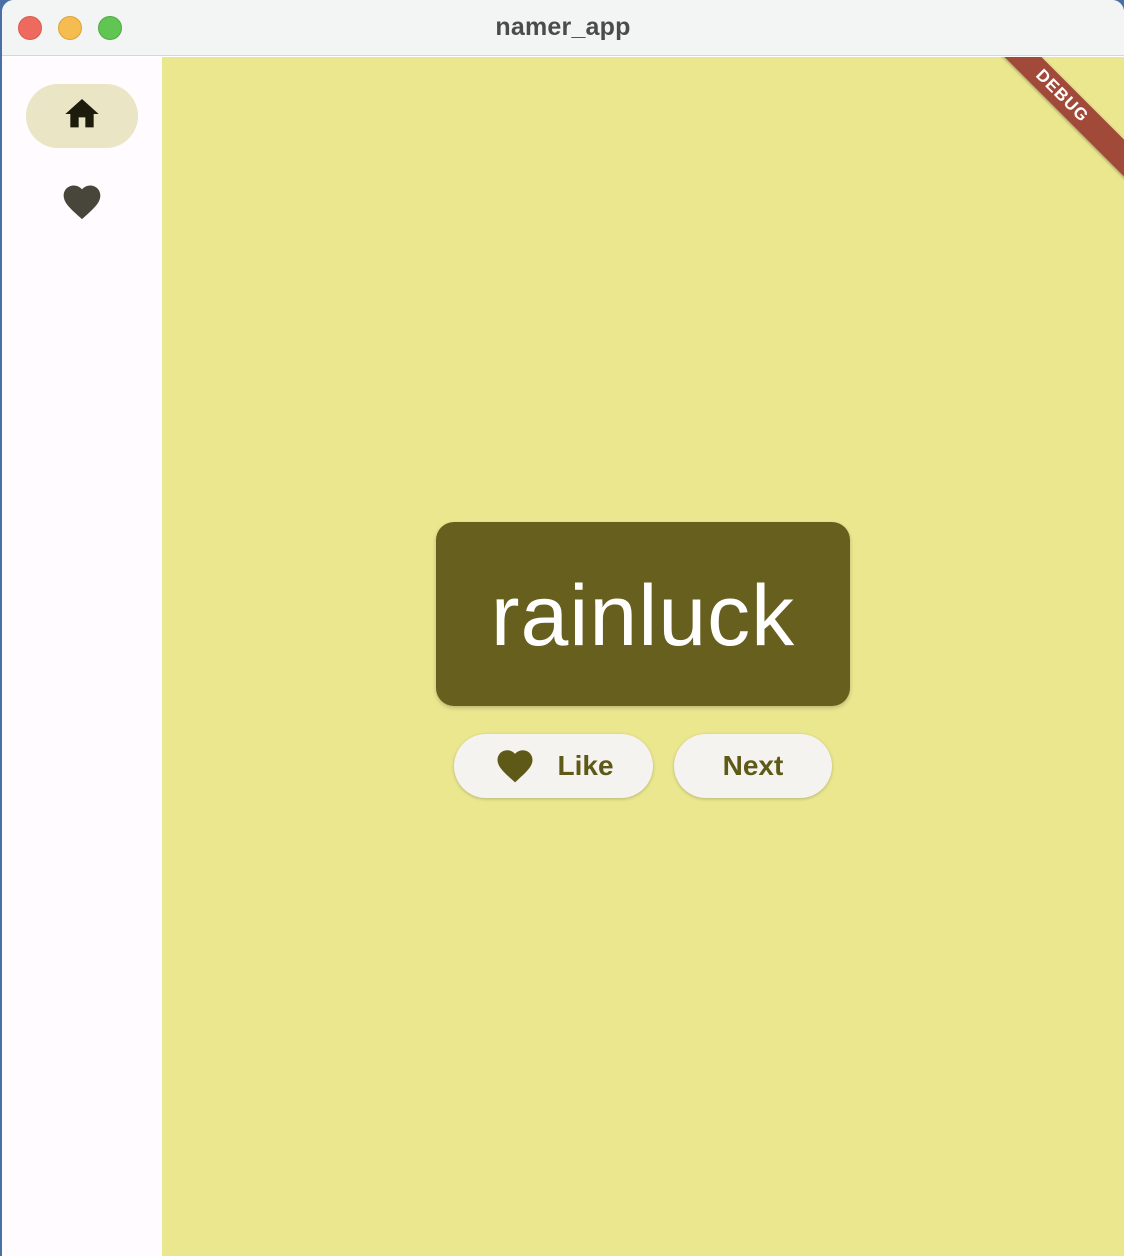 The image size is (1124, 1256). I want to click on next-button: Next, so click(753, 766).